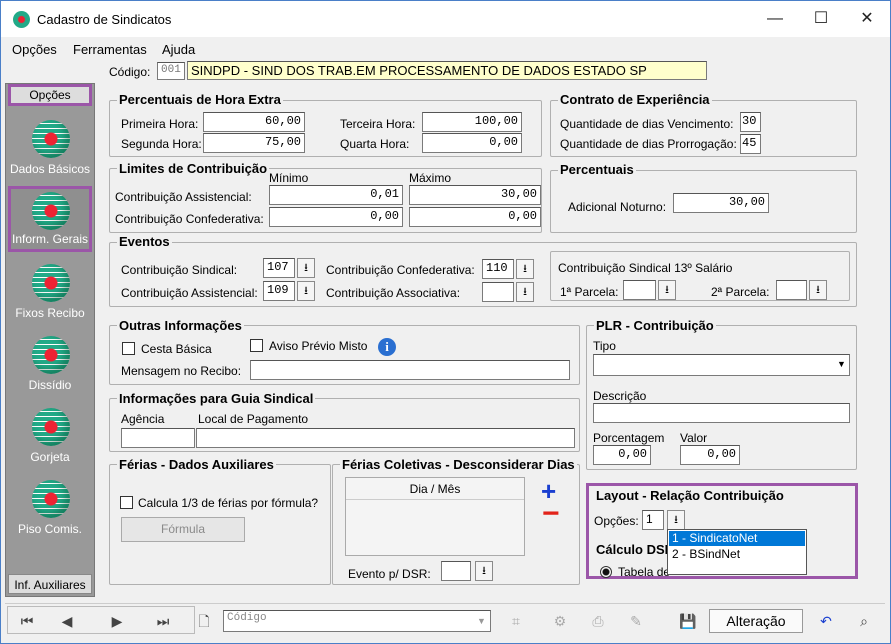 This screenshot has height=644, width=891. What do you see at coordinates (289, 178) in the screenshot?
I see `minimo-label: Mínimo` at bounding box center [289, 178].